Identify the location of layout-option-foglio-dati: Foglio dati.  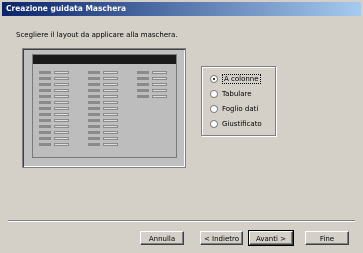
(234, 109).